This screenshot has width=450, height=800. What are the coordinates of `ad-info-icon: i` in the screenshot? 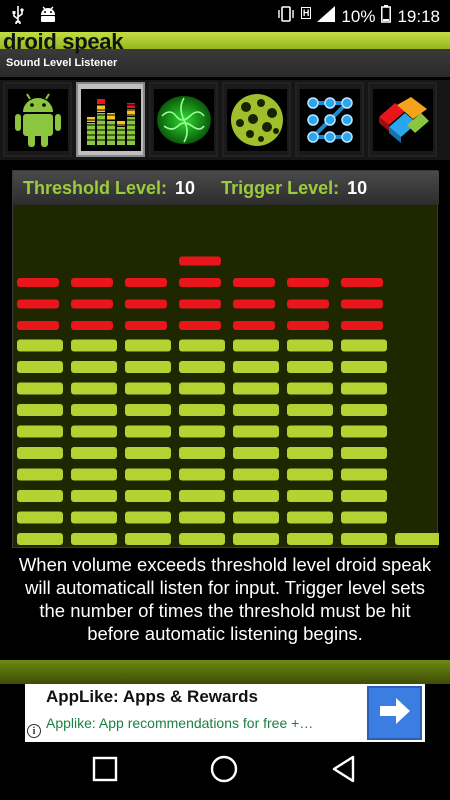 It's located at (34, 731).